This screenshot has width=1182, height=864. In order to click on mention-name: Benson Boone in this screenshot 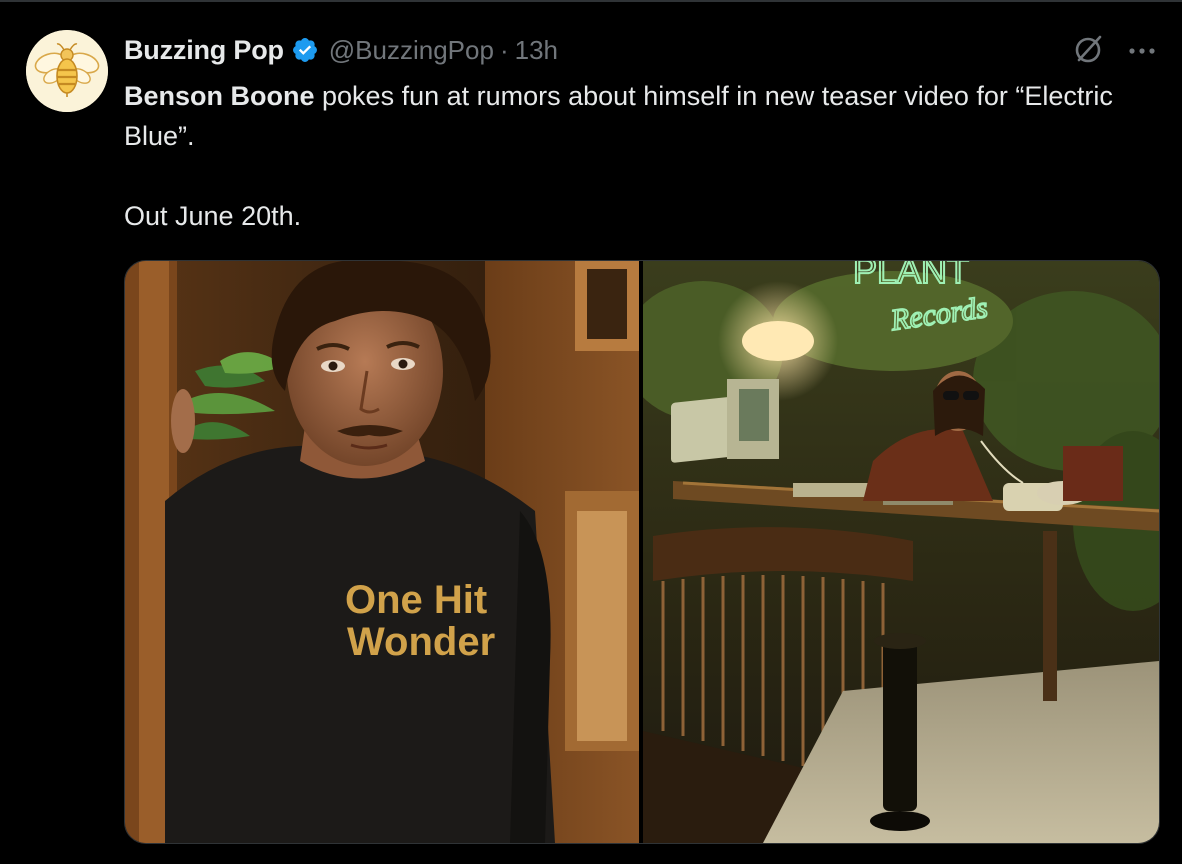, I will do `click(219, 96)`.